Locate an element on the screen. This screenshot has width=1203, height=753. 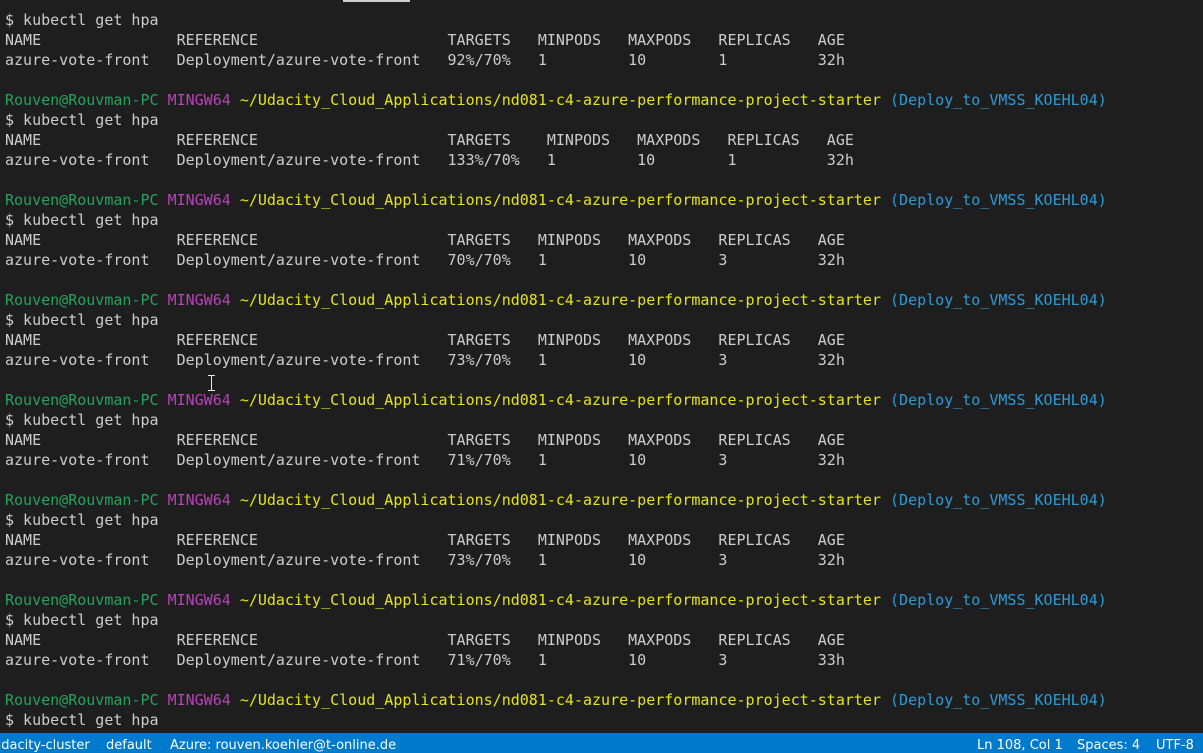
status-cluster: udacity-cluster is located at coordinates (45, 743).